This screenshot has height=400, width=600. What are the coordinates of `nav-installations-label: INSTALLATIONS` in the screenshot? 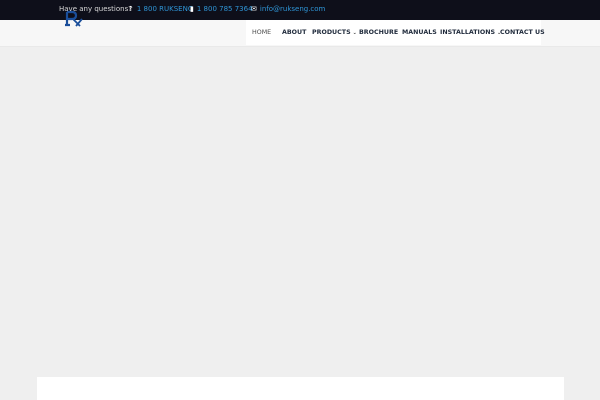 It's located at (468, 32).